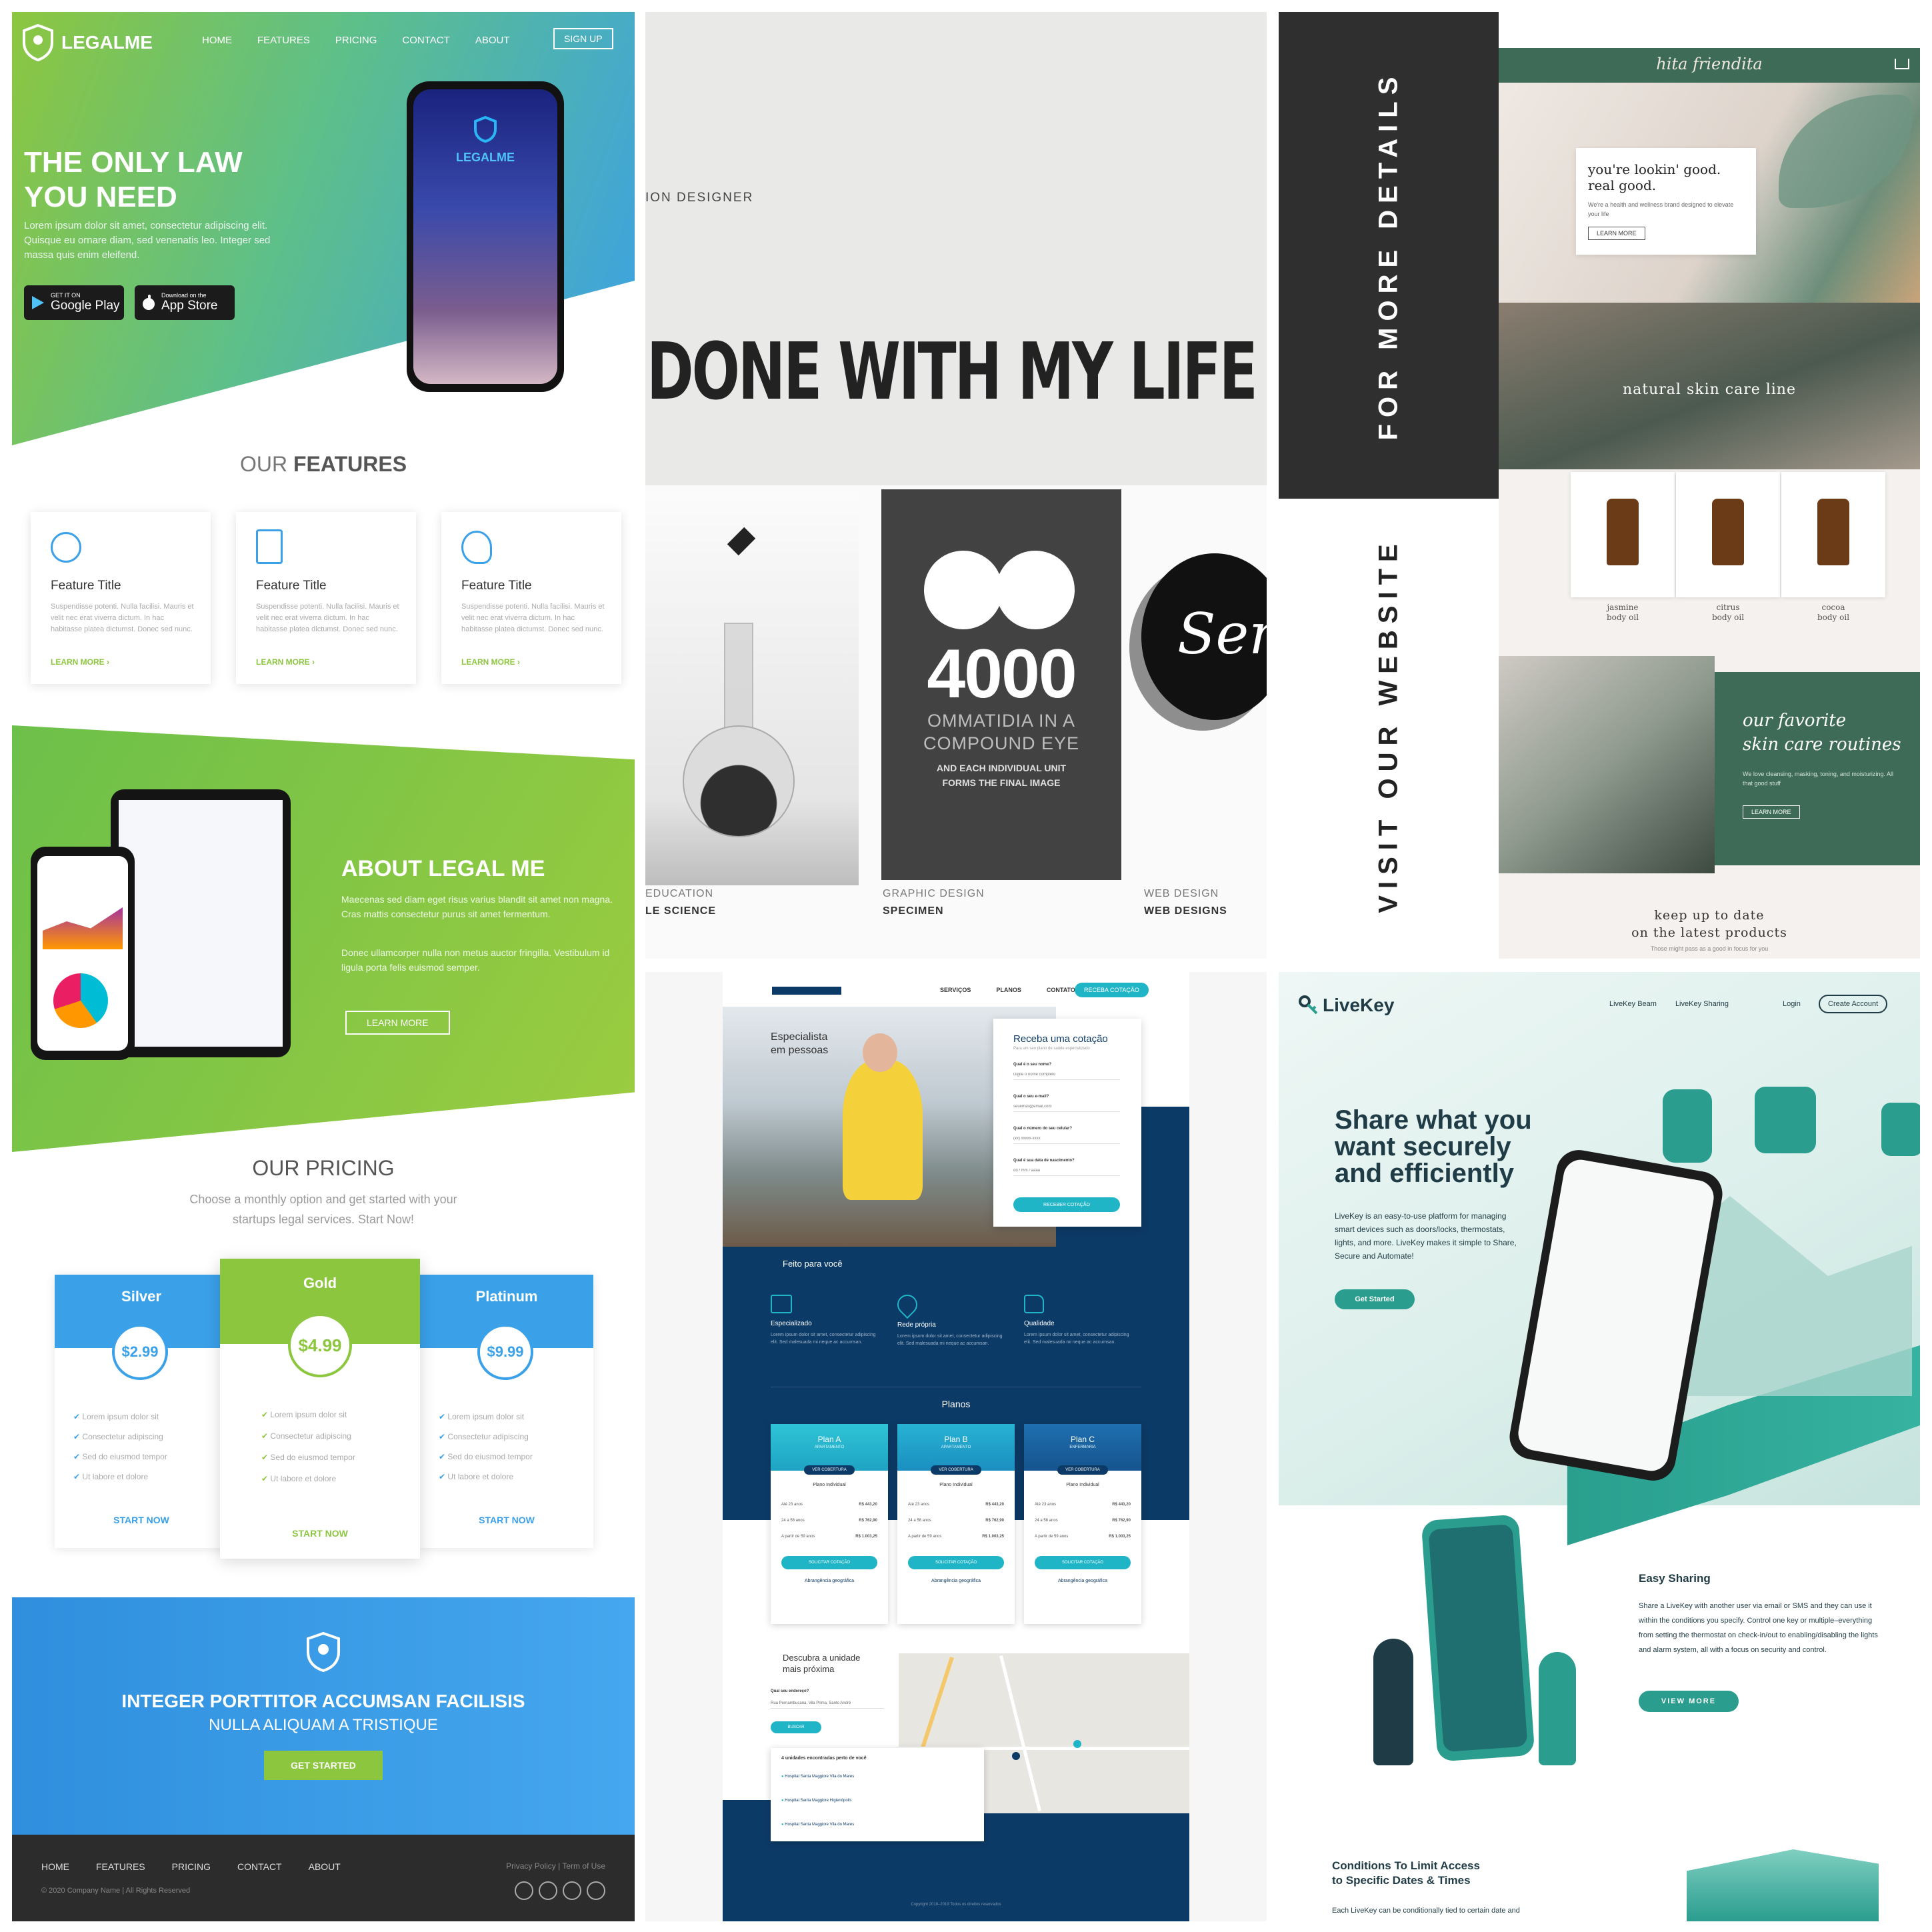  What do you see at coordinates (1066, 1204) in the screenshot?
I see `quote-submit-button: RECEBER COTAÇÃO` at bounding box center [1066, 1204].